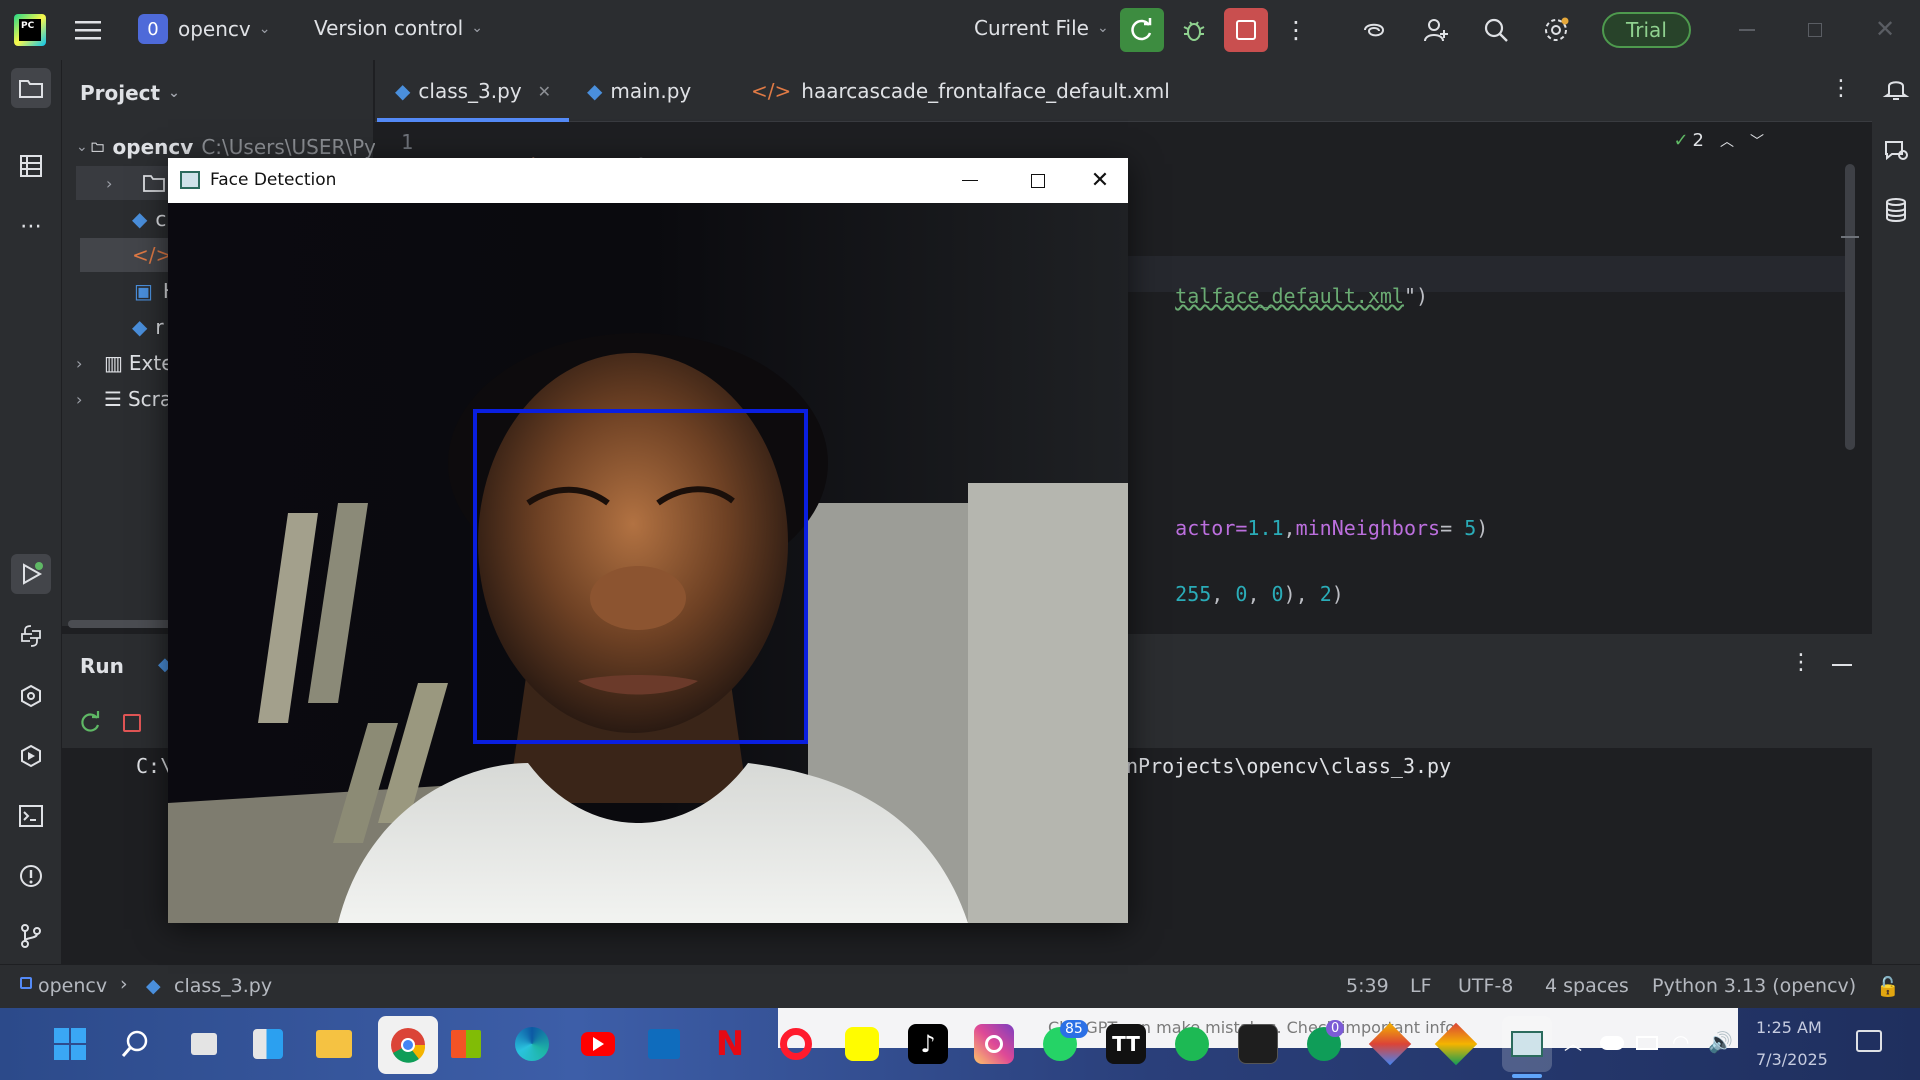  What do you see at coordinates (1194, 30) in the screenshot?
I see `debug-button` at bounding box center [1194, 30].